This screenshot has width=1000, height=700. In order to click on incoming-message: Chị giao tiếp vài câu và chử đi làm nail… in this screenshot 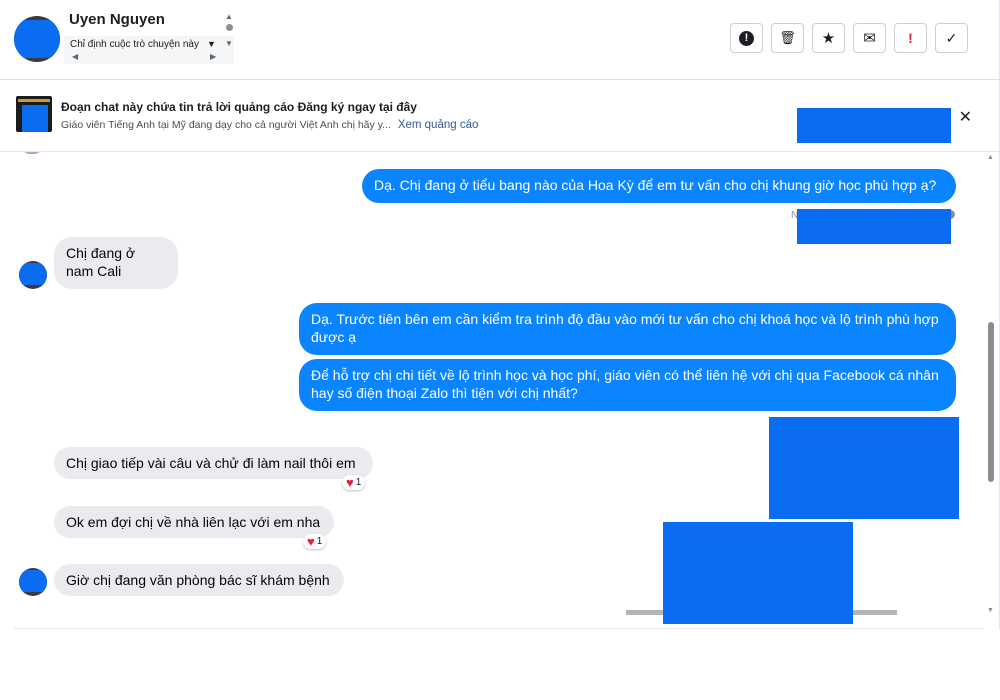, I will do `click(213, 463)`.